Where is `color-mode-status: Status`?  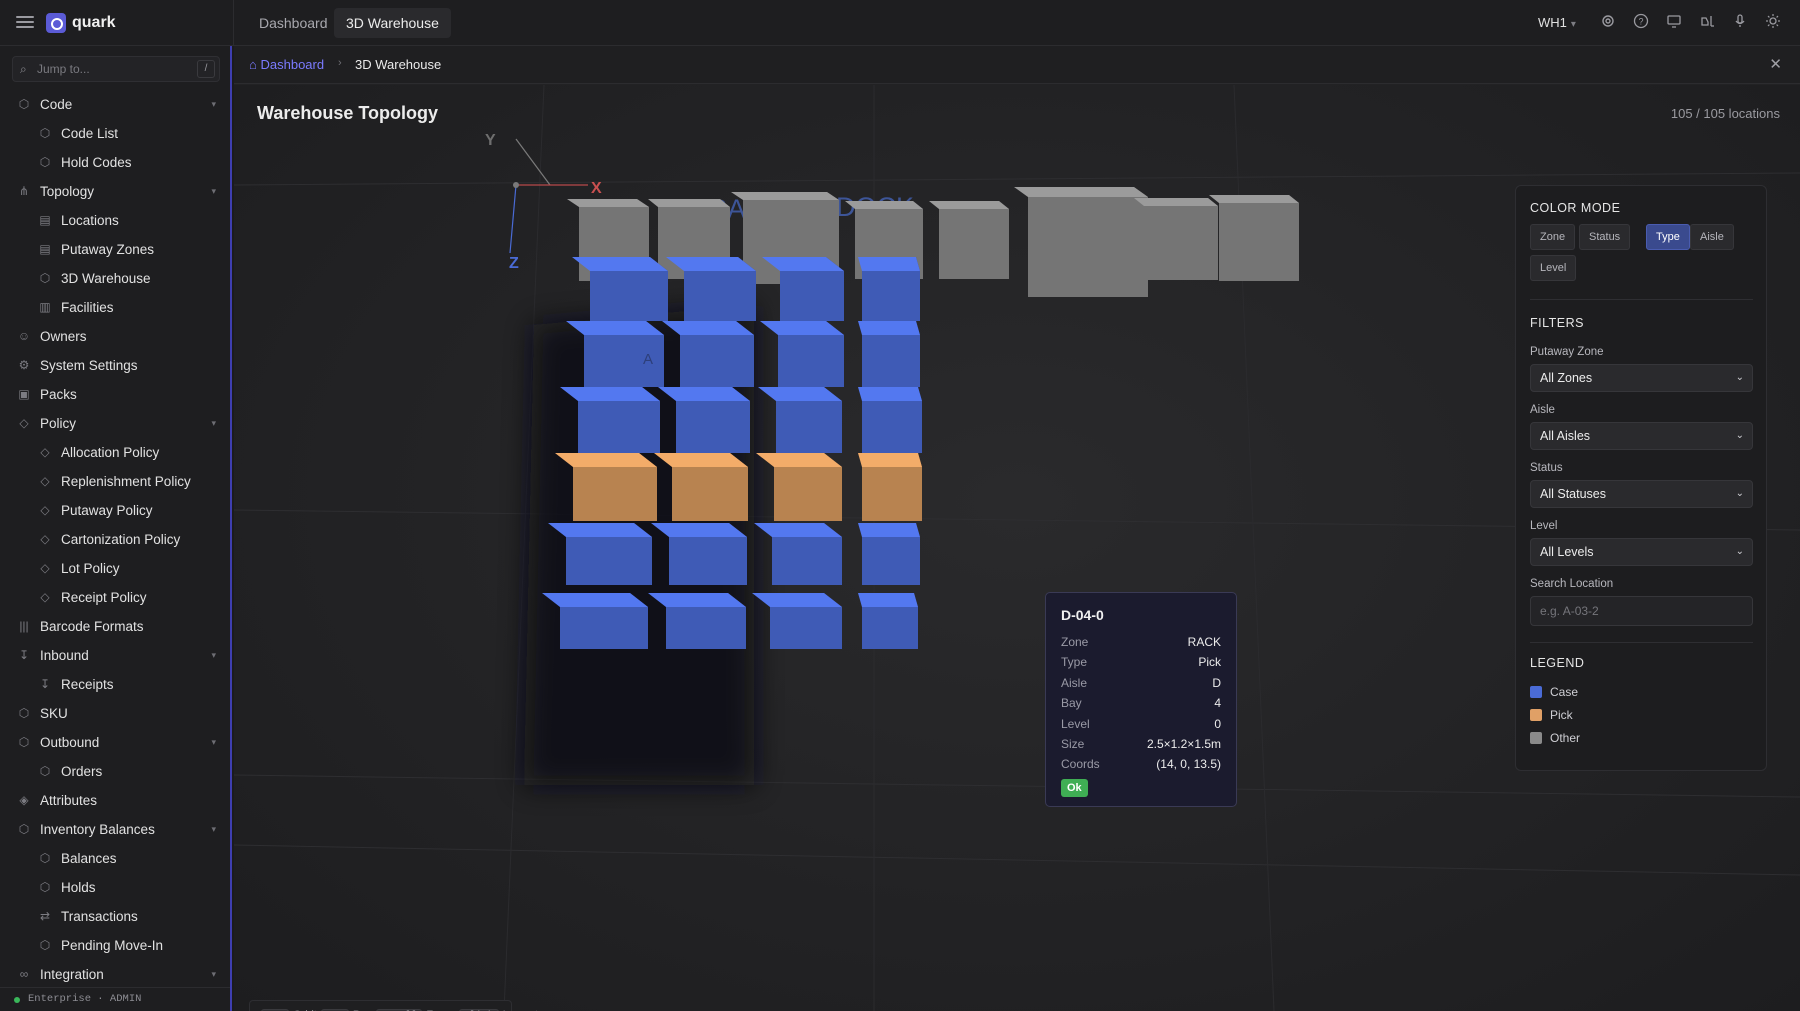 color-mode-status: Status is located at coordinates (1605, 237).